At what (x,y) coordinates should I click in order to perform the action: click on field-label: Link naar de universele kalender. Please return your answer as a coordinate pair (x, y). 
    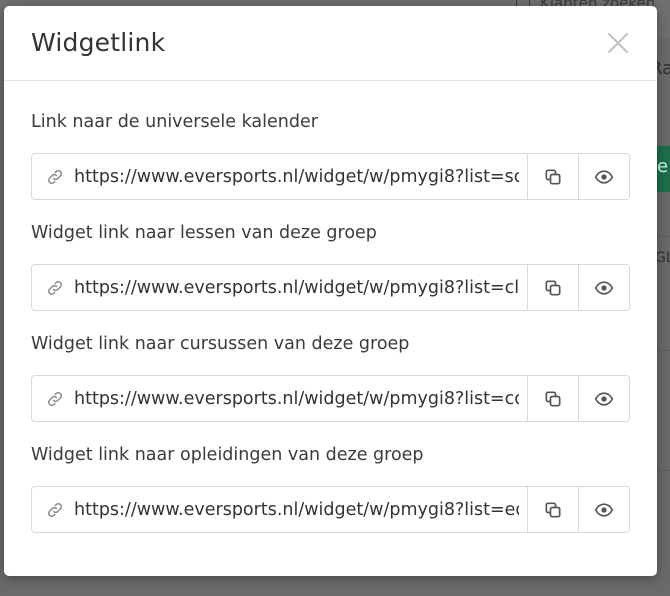
    Looking at the image, I should click on (174, 122).